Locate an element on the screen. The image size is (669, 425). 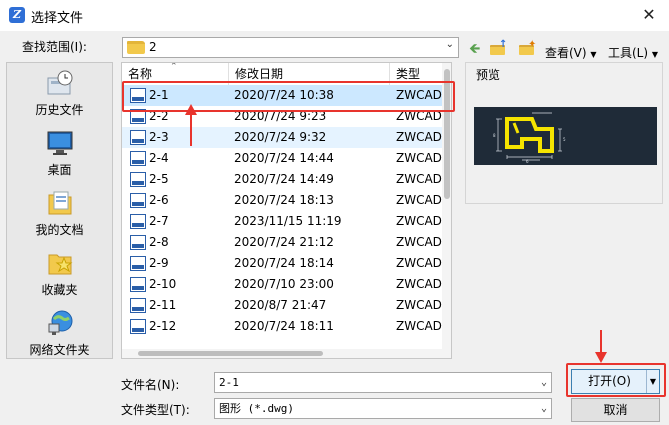
table-row: 2-11 2020/8/7 21:47 ZWCAD is located at coordinates (283, 305).